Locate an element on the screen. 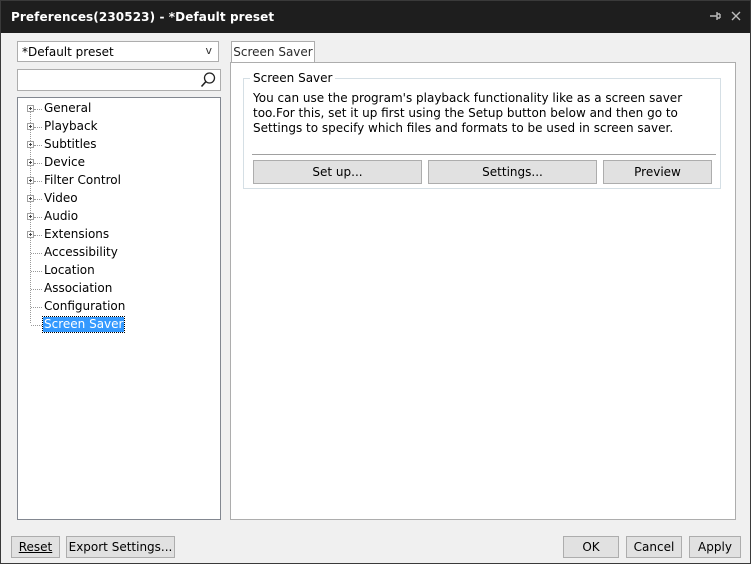  preset-value: *Default preset is located at coordinates (68, 52).